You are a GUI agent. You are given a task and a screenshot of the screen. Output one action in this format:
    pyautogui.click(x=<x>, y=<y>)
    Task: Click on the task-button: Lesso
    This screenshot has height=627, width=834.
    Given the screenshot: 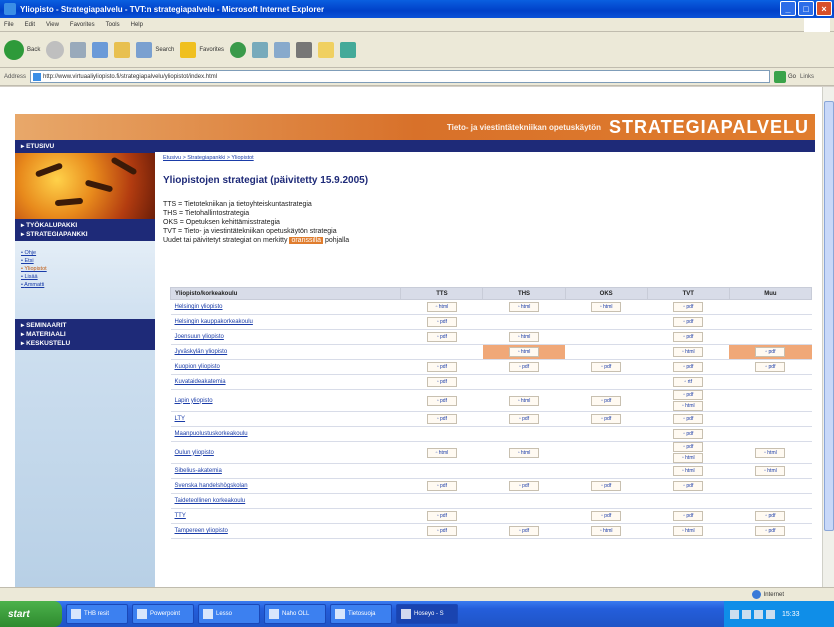 What is the action you would take?
    pyautogui.click(x=229, y=614)
    